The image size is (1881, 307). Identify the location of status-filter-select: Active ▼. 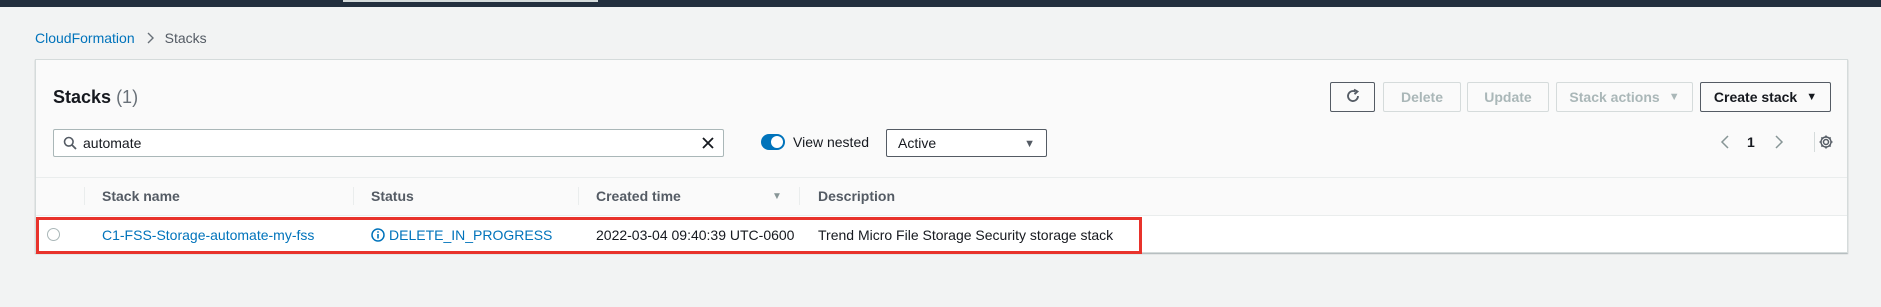
(966, 143).